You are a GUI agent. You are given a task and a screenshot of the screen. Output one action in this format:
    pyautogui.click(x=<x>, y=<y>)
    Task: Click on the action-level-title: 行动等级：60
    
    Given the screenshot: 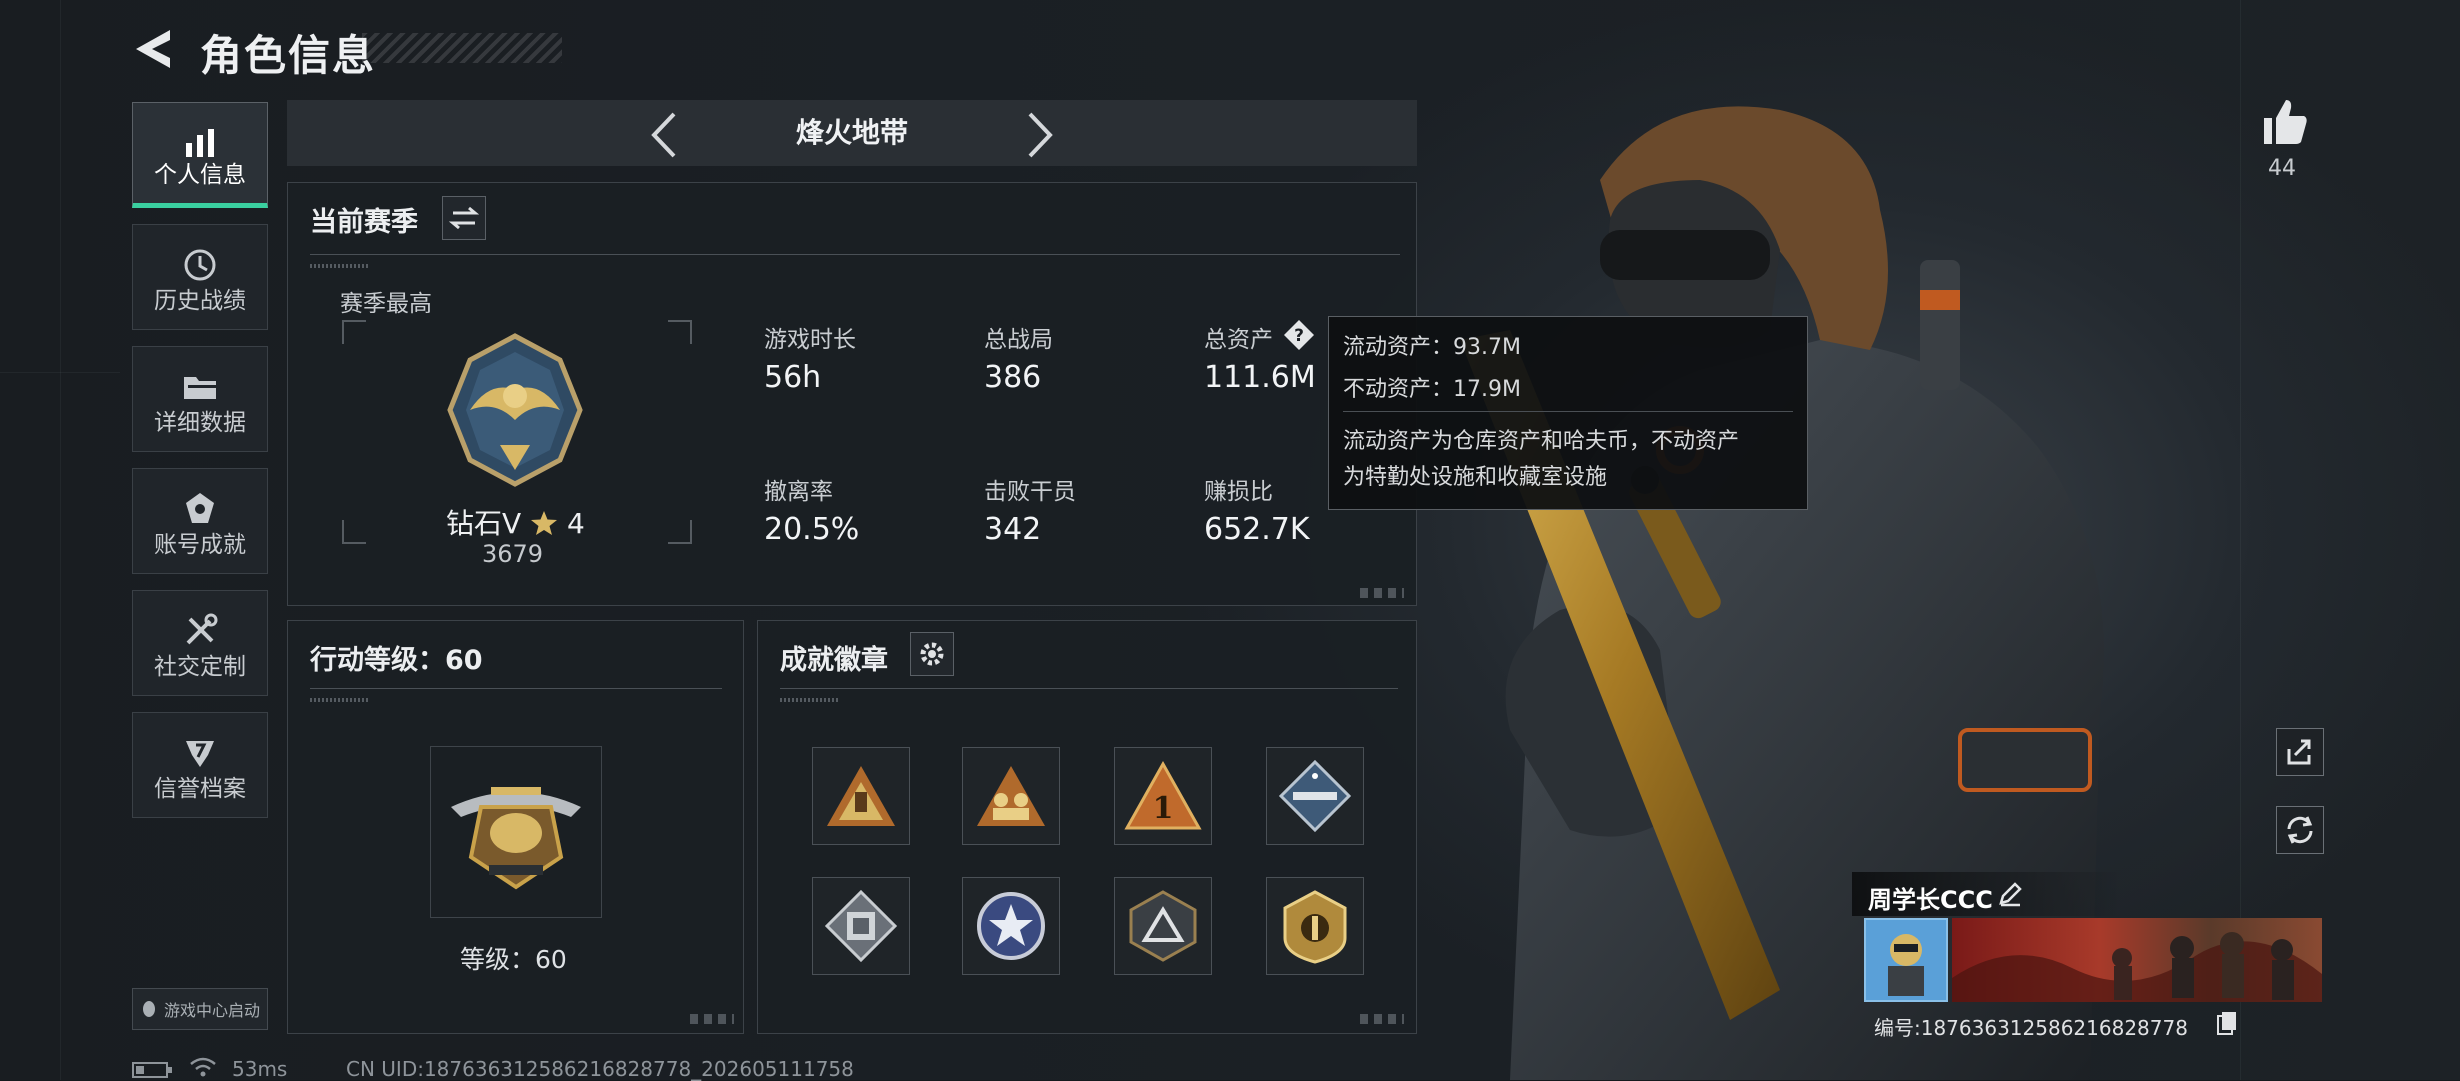 What is the action you would take?
    pyautogui.click(x=396, y=660)
    